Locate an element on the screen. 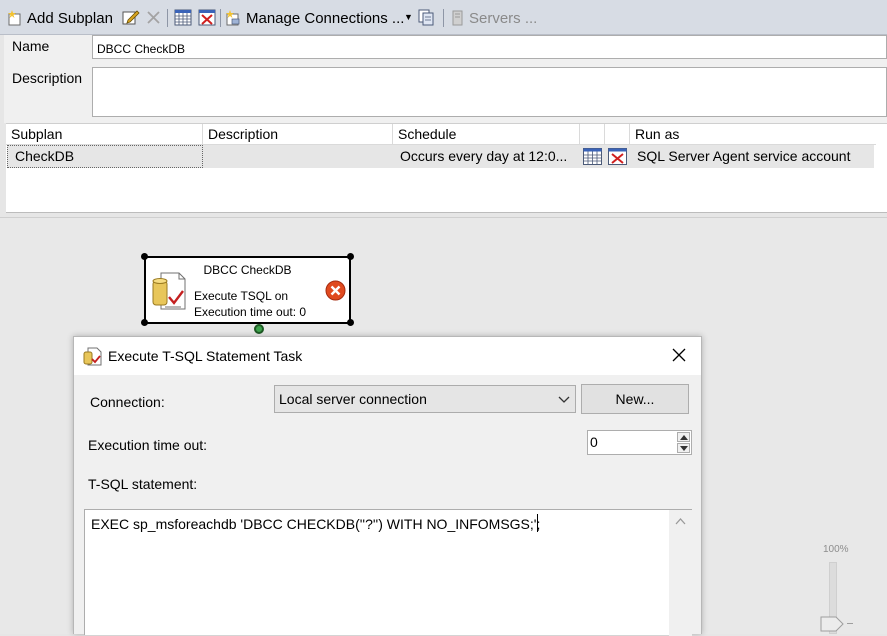 This screenshot has height=636, width=887. servers-icon is located at coordinates (457, 18).